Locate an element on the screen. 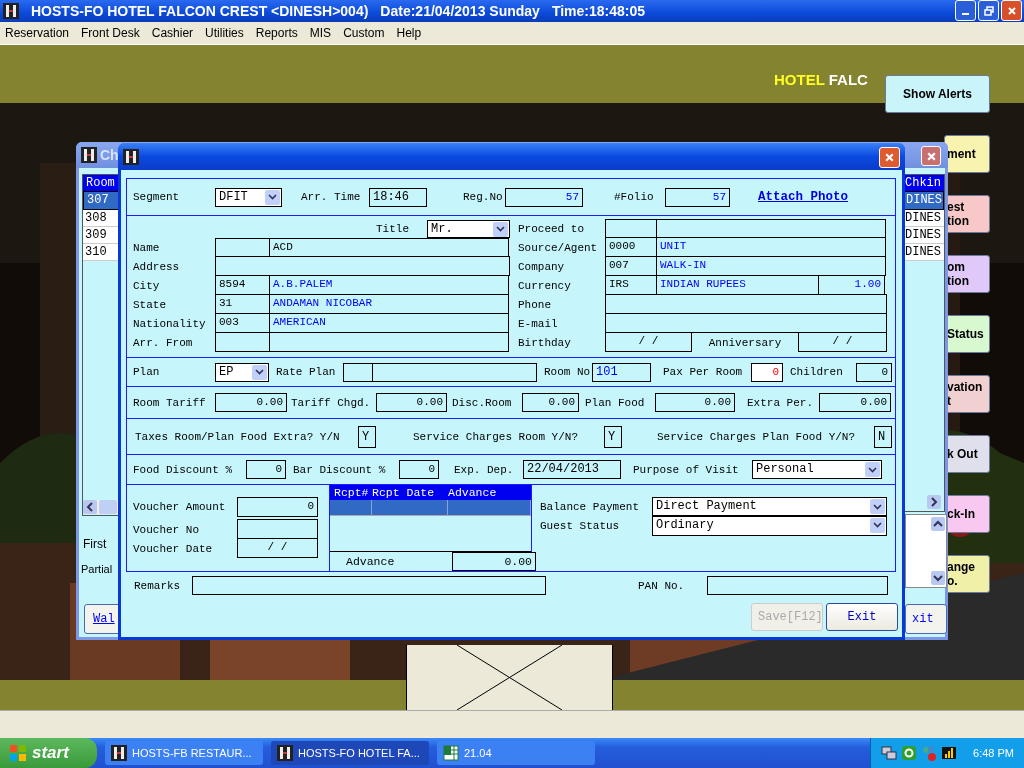 The height and width of the screenshot is (768, 1024). remarks-field is located at coordinates (369, 586).